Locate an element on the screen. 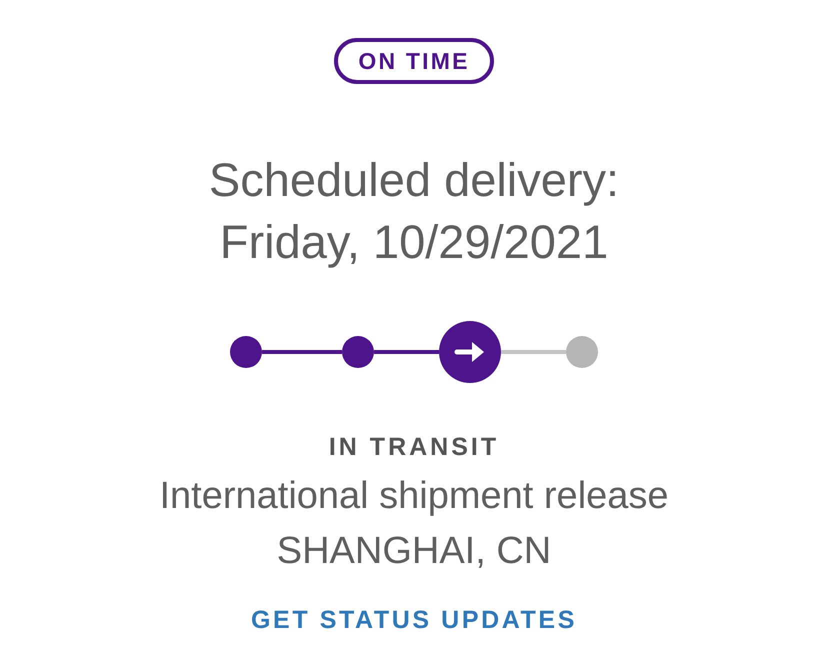 The image size is (828, 668). event-description: International shipment release is located at coordinates (414, 496).